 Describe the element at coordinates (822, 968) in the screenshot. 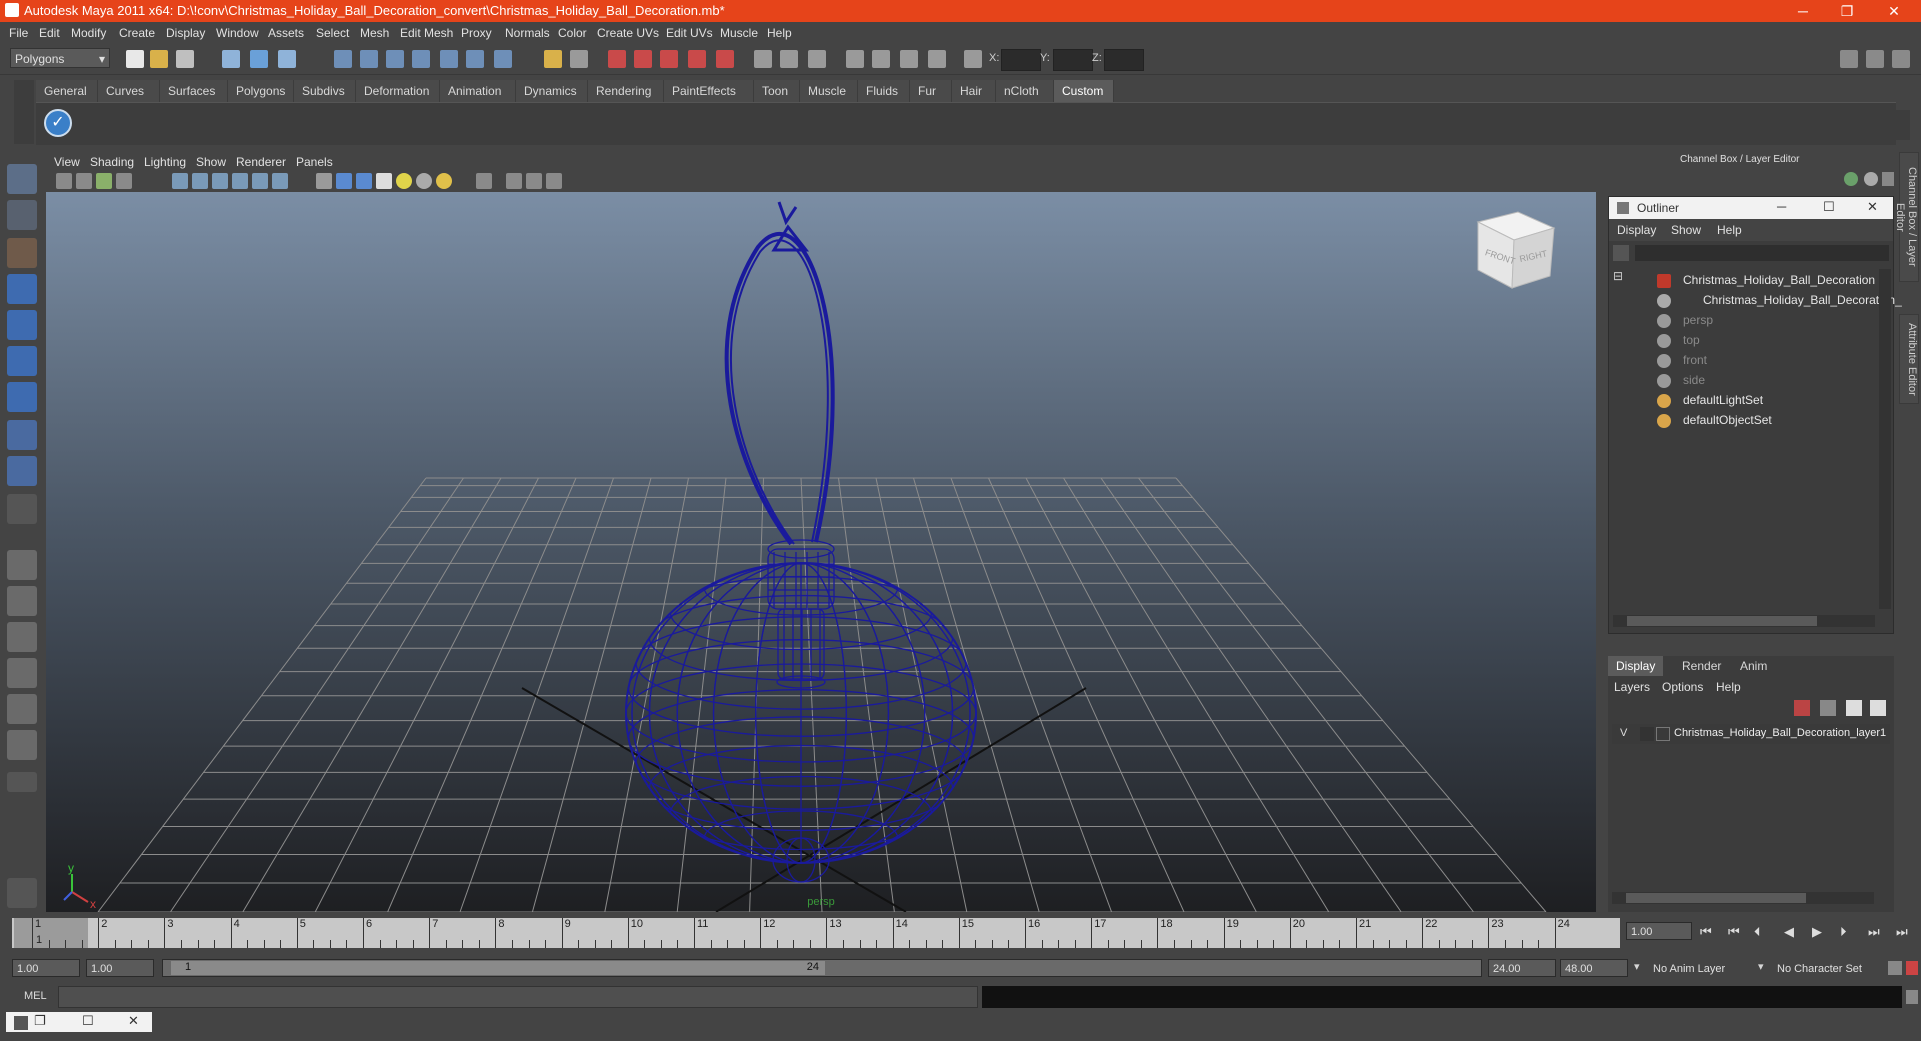

I see `range-slider-track: 1 24` at that location.